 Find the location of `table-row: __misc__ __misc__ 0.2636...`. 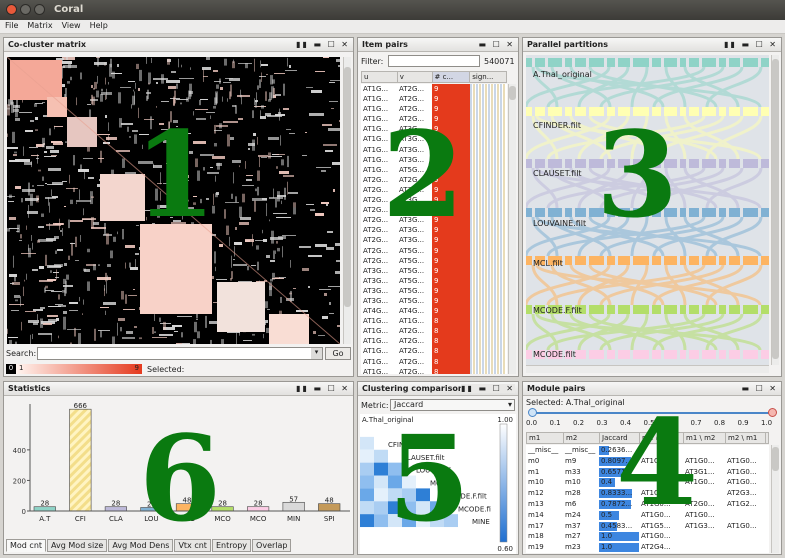

table-row: __misc__ __misc__ 0.2636... is located at coordinates (647, 450).